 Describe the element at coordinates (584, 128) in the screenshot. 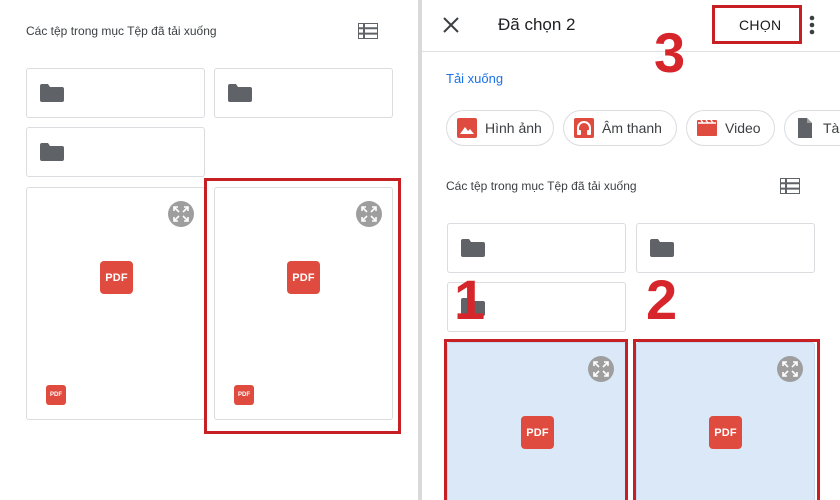

I see `headphones-icon` at that location.